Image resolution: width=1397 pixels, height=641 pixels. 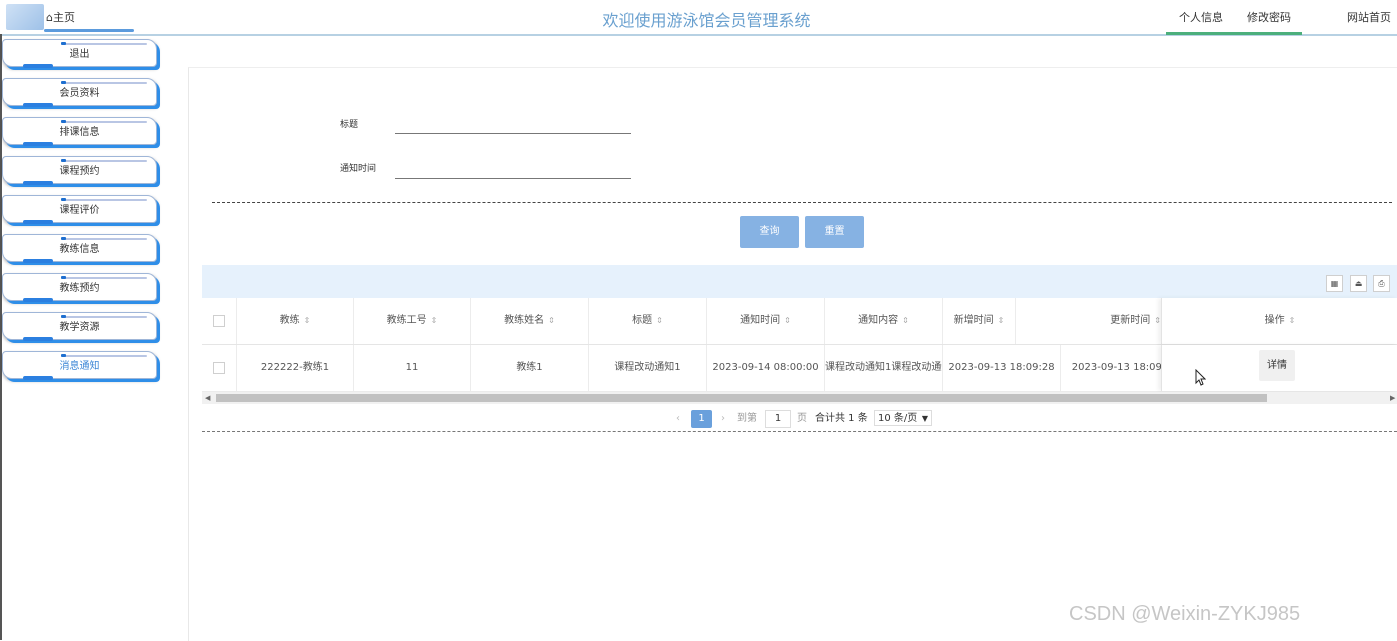 I want to click on sidebar-item-label: 排课信息, so click(x=79, y=132).